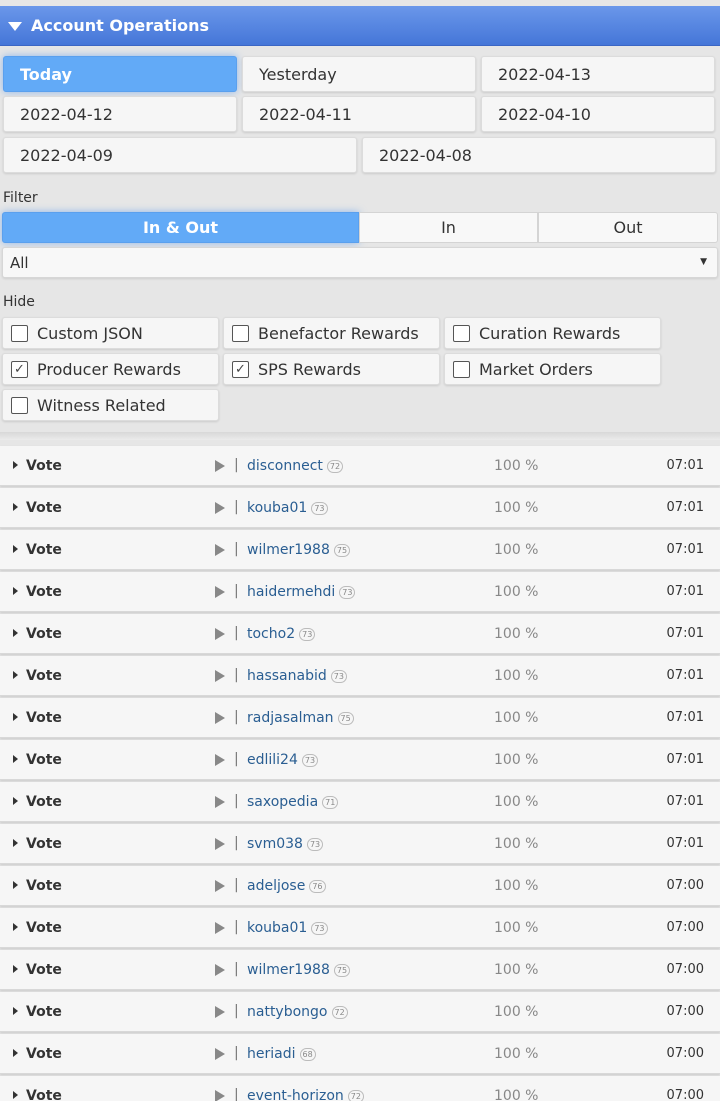 The height and width of the screenshot is (1101, 720). Describe the element at coordinates (293, 802) in the screenshot. I see `voter-link: saxopedia 71` at that location.